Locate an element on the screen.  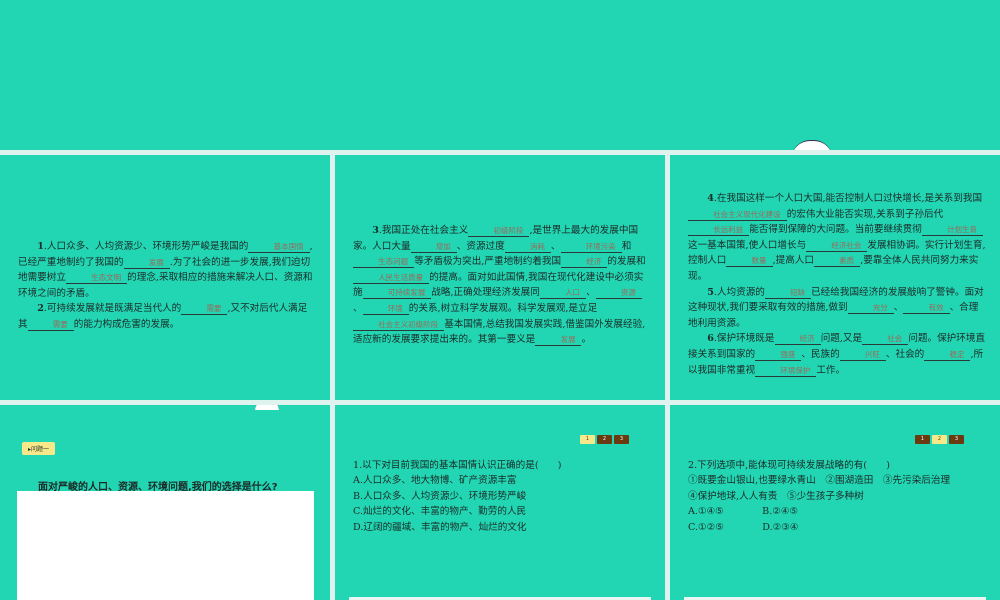
answer-blank: 强盛 is located at coordinates (778, 355).